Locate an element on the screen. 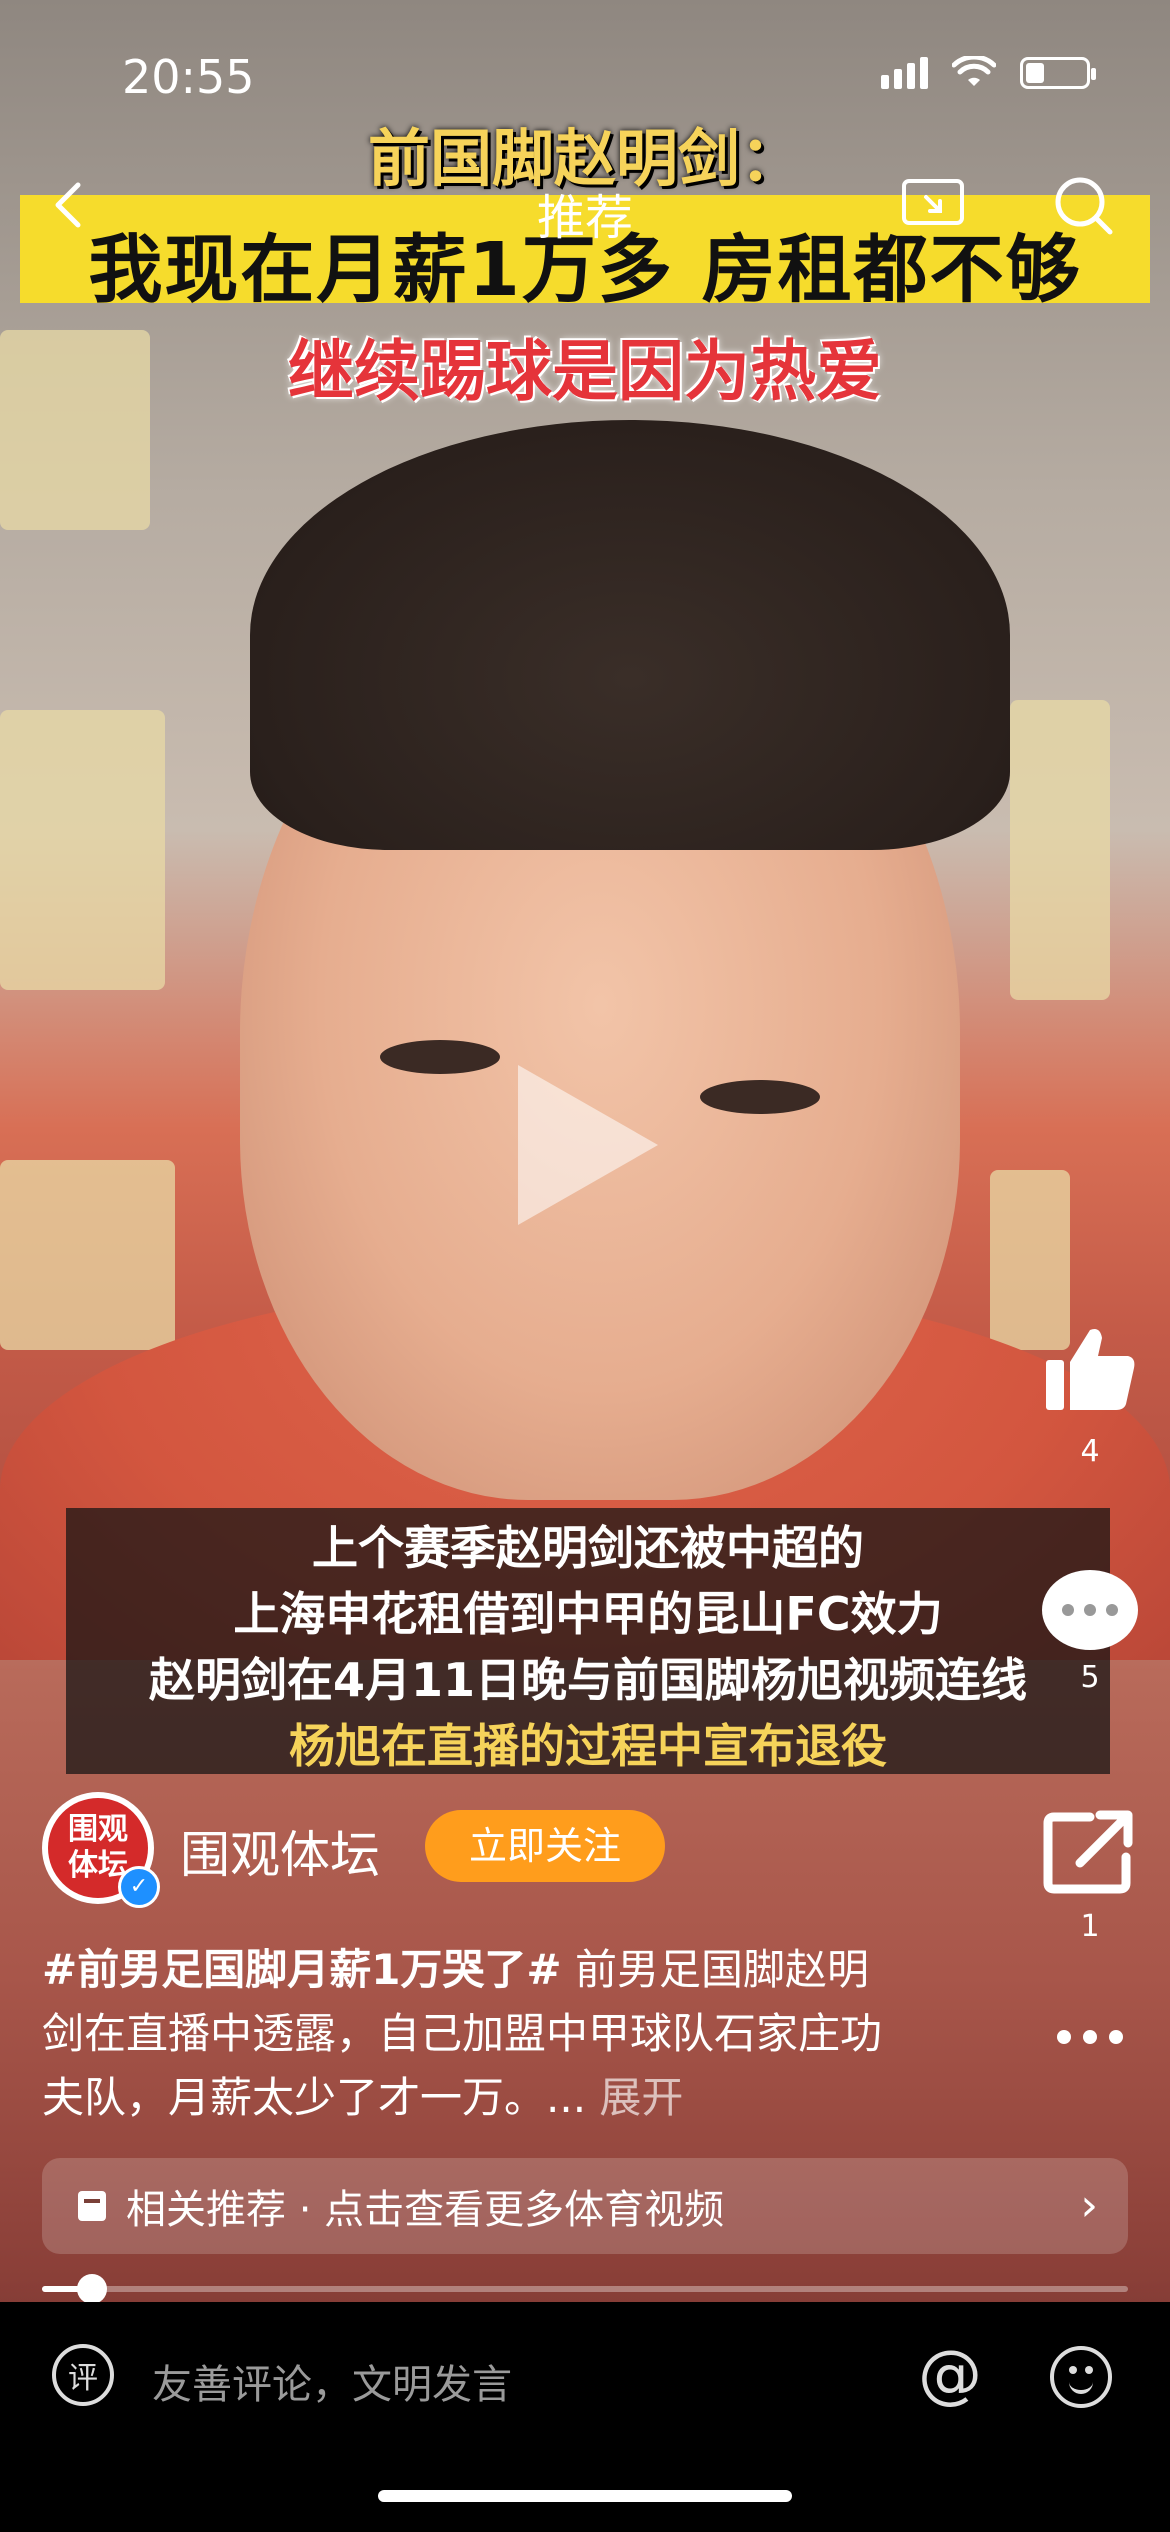 The width and height of the screenshot is (1170, 2532). comment-icon is located at coordinates (1090, 1610).